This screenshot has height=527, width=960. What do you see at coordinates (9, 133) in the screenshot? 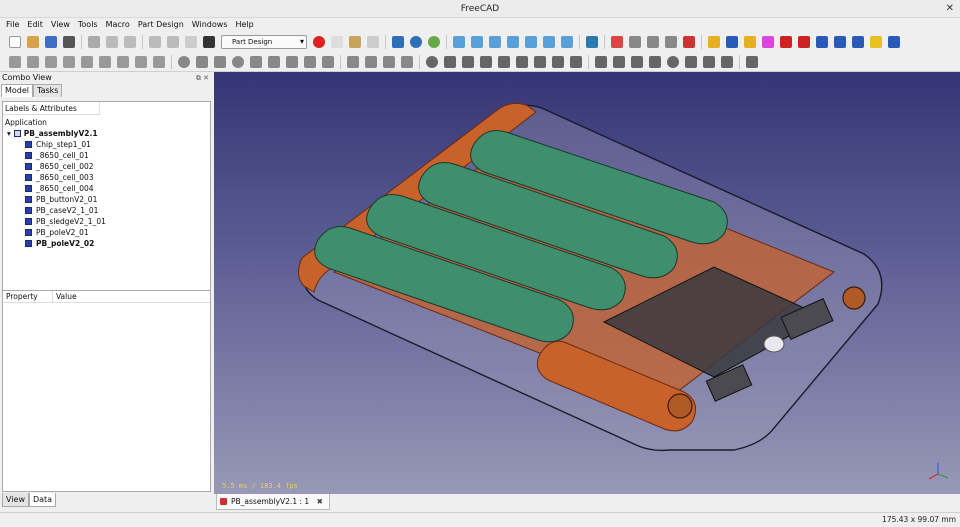
I see `expand-arrow-icon: ▾` at bounding box center [9, 133].